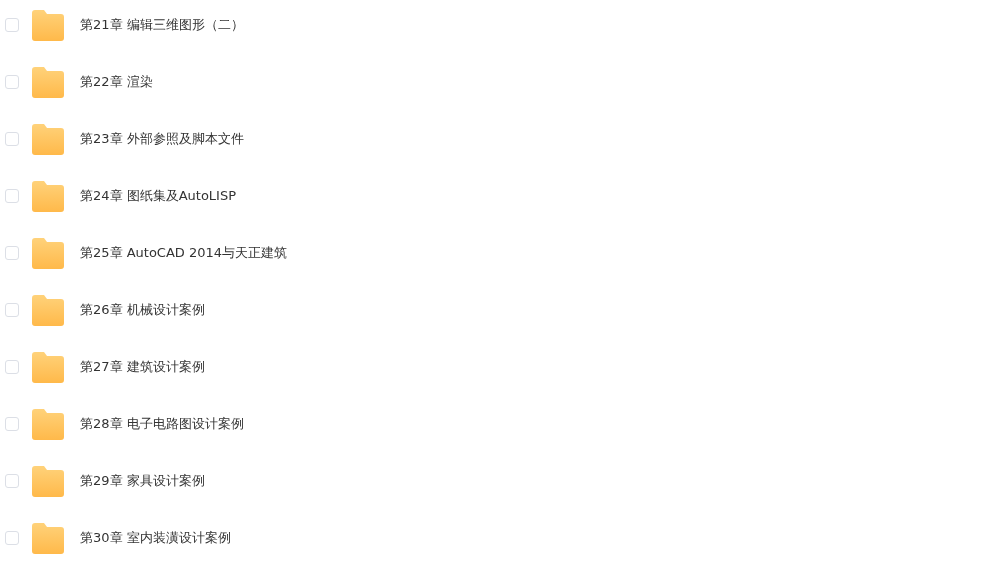  What do you see at coordinates (155, 537) in the screenshot?
I see `folder-name: 第30章 室内装潢设计案例` at bounding box center [155, 537].